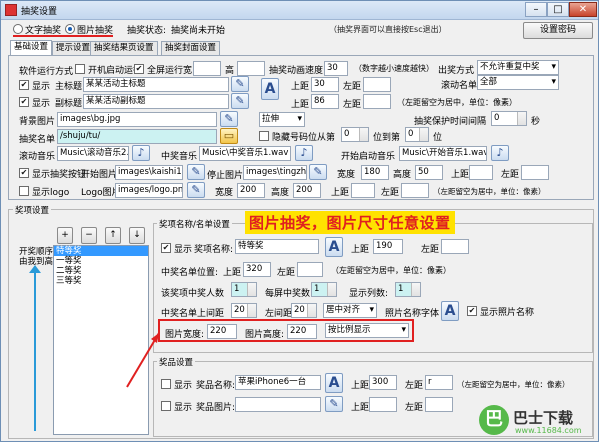 This screenshot has height=442, width=599. I want to click on award-img-top-input, so click(383, 404).